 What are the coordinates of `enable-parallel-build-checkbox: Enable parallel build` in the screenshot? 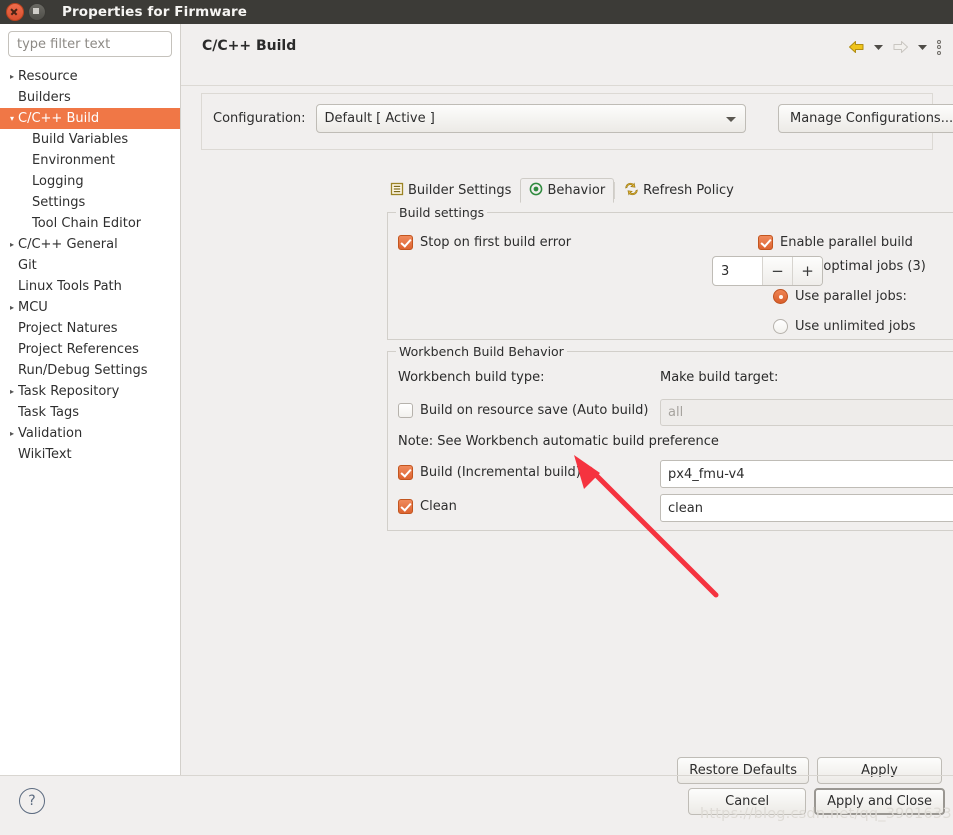 It's located at (835, 242).